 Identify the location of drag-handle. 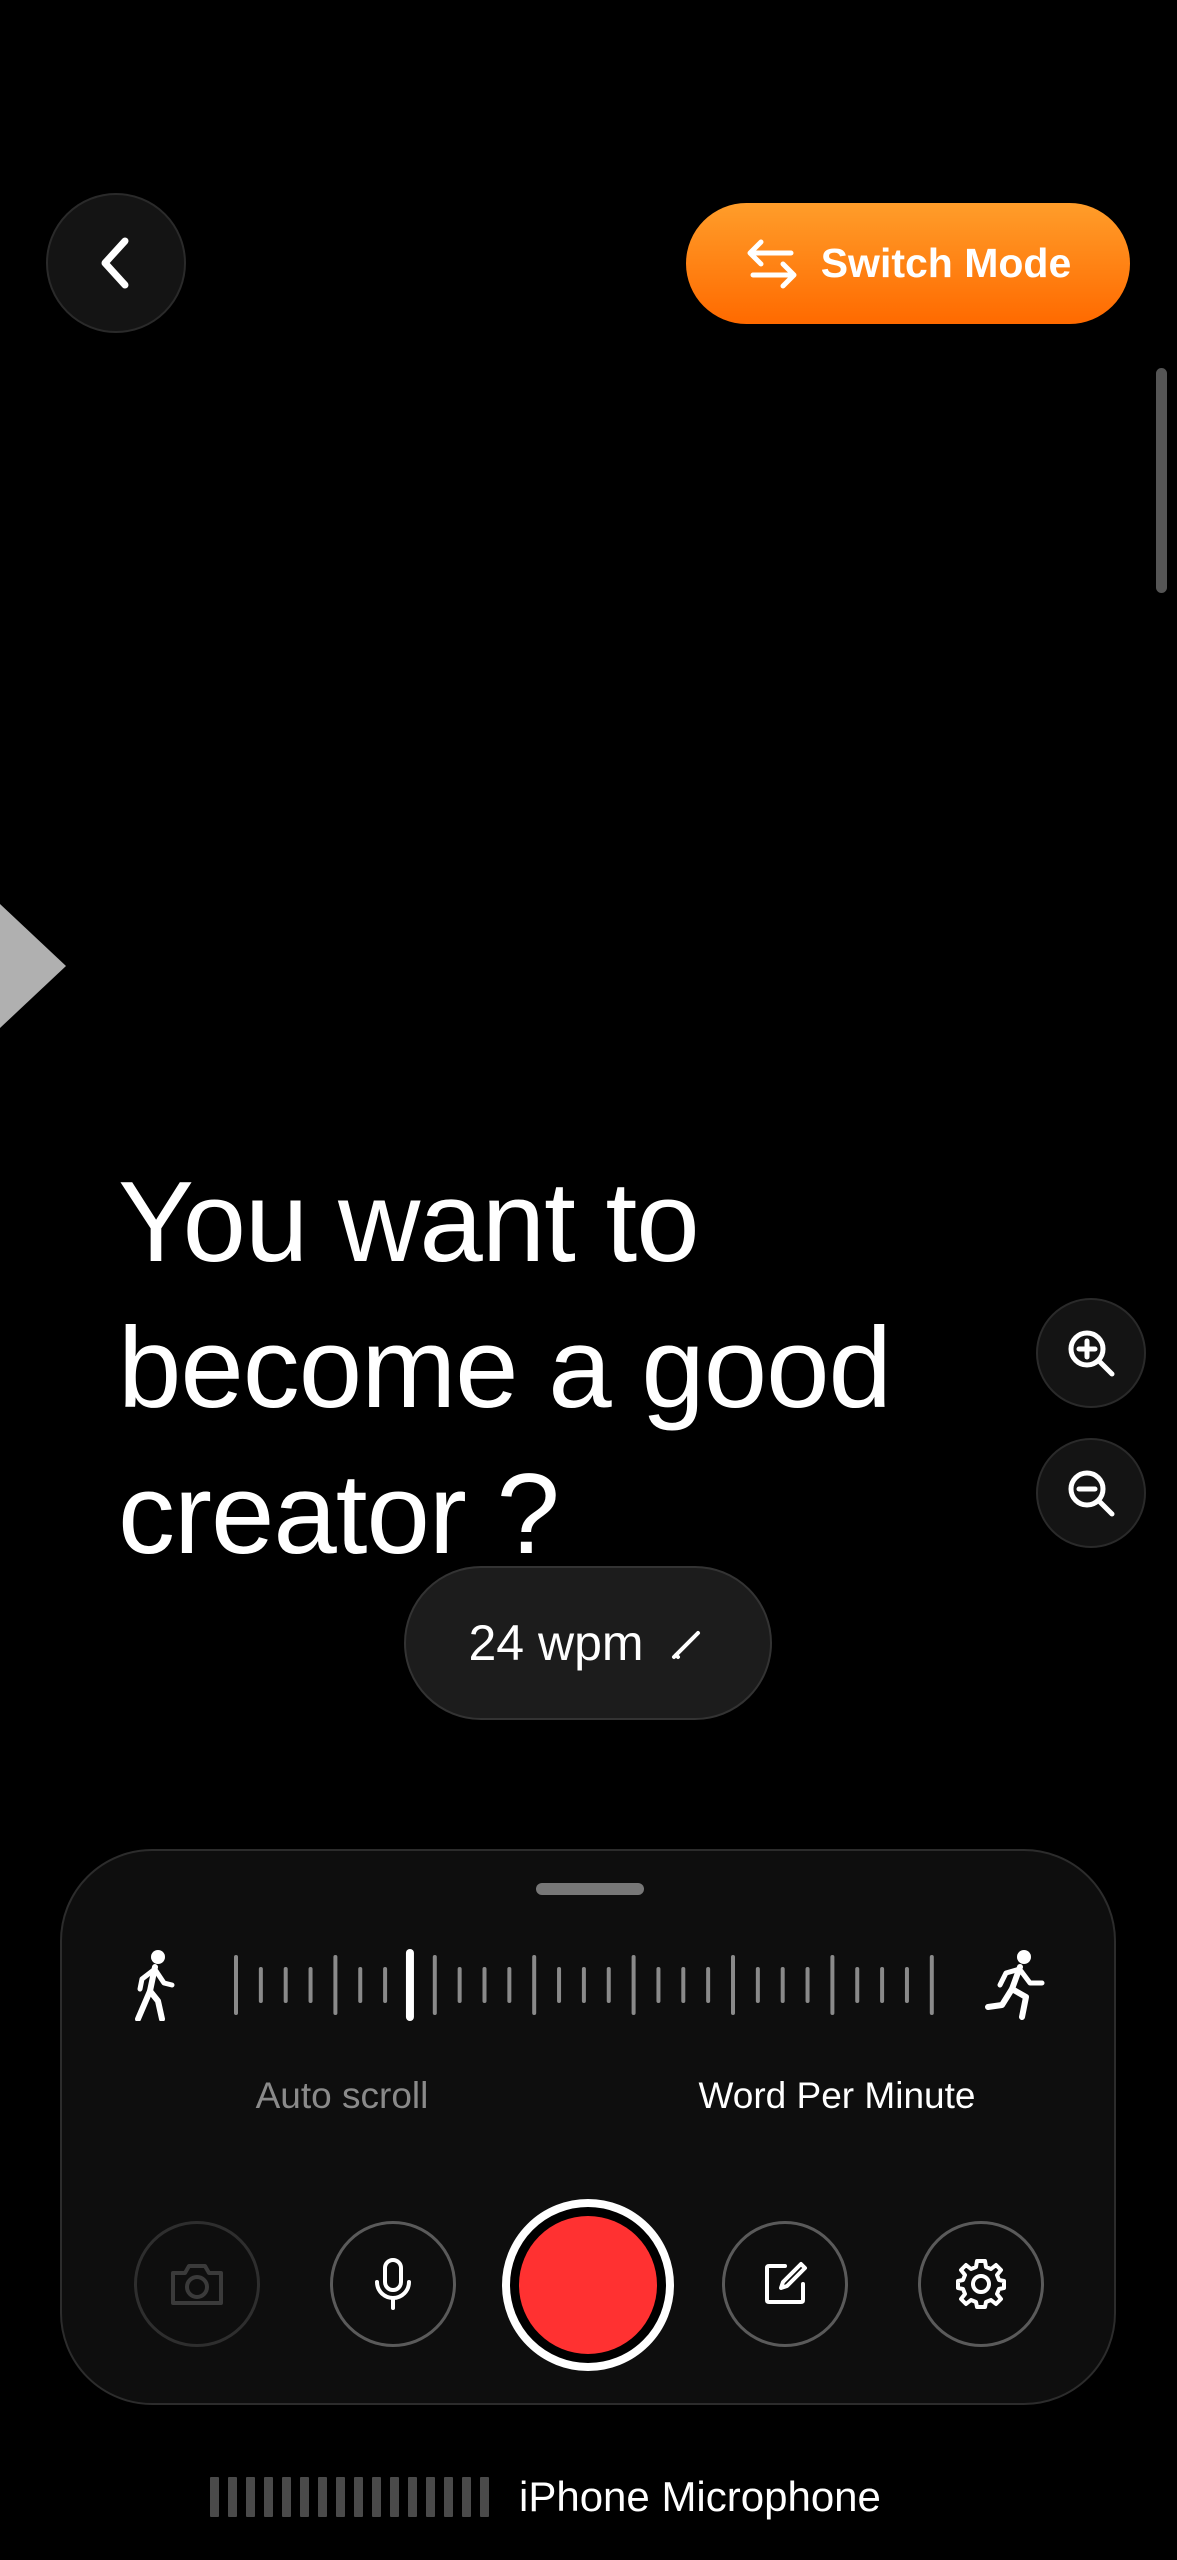
(590, 1889).